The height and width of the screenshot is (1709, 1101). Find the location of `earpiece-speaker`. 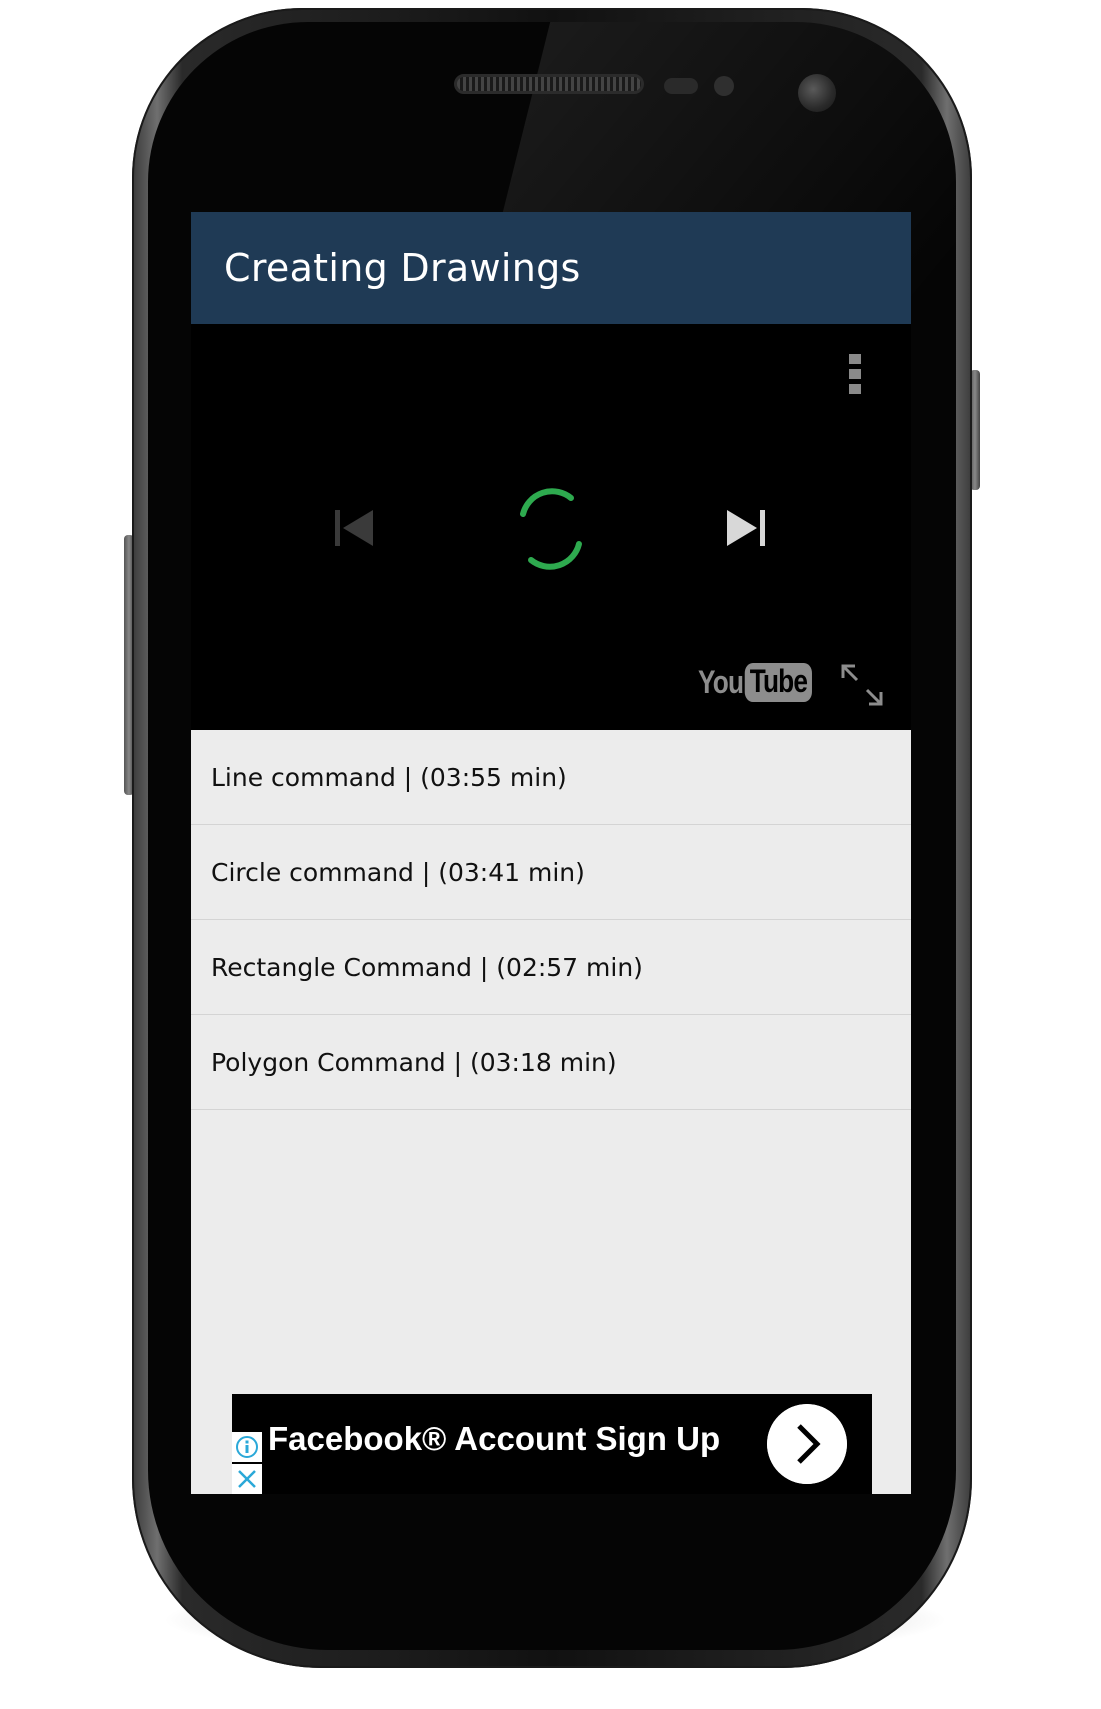

earpiece-speaker is located at coordinates (549, 84).